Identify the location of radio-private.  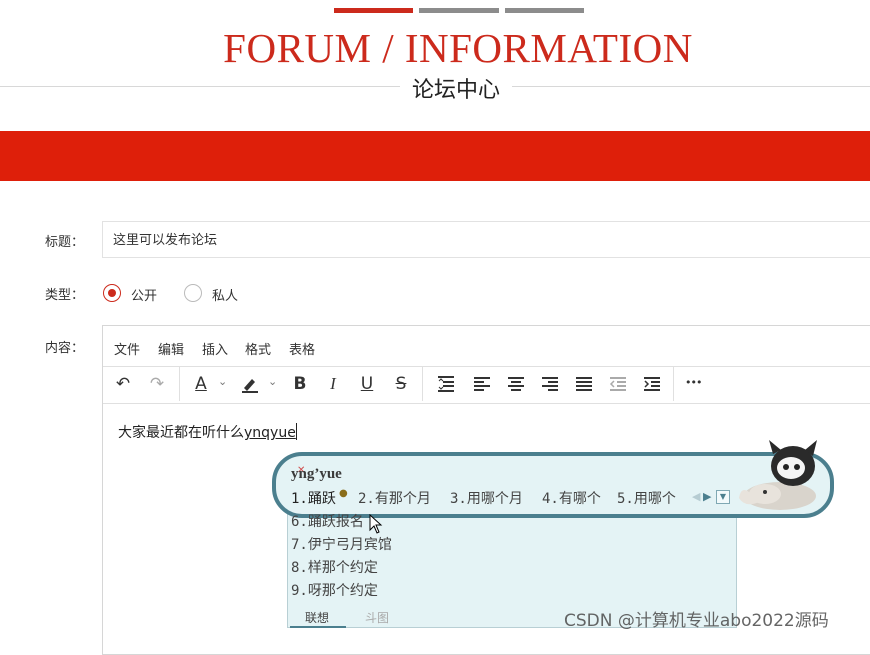
(193, 293).